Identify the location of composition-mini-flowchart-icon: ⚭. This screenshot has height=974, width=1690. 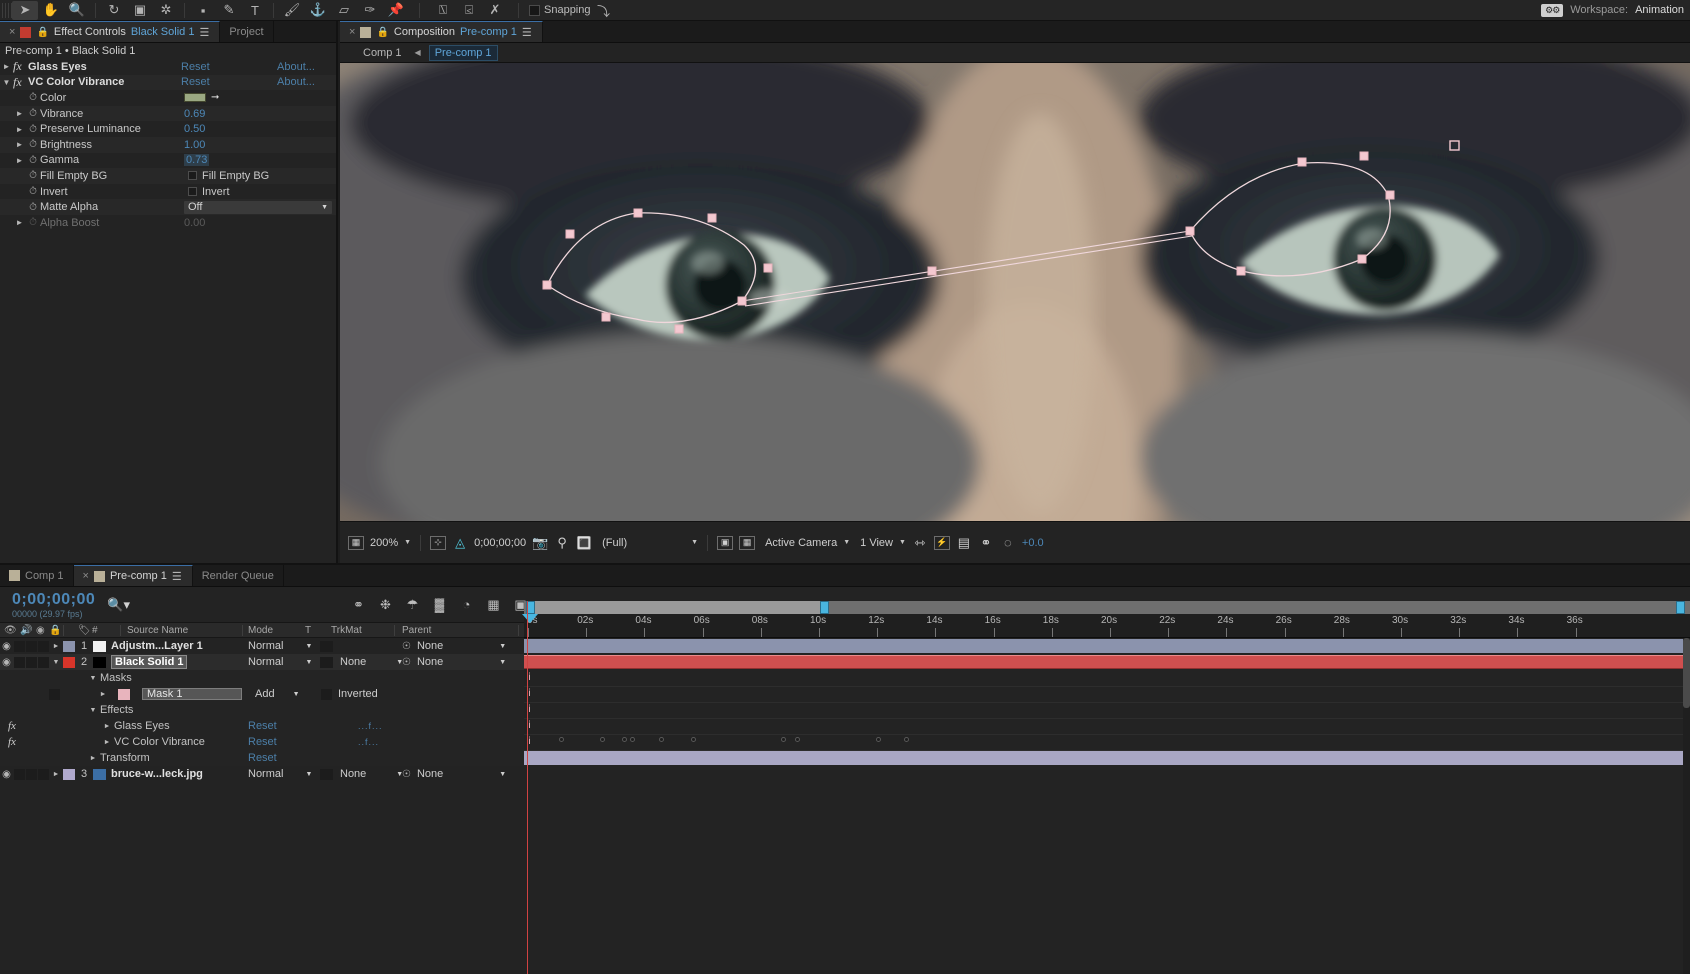
(358, 605).